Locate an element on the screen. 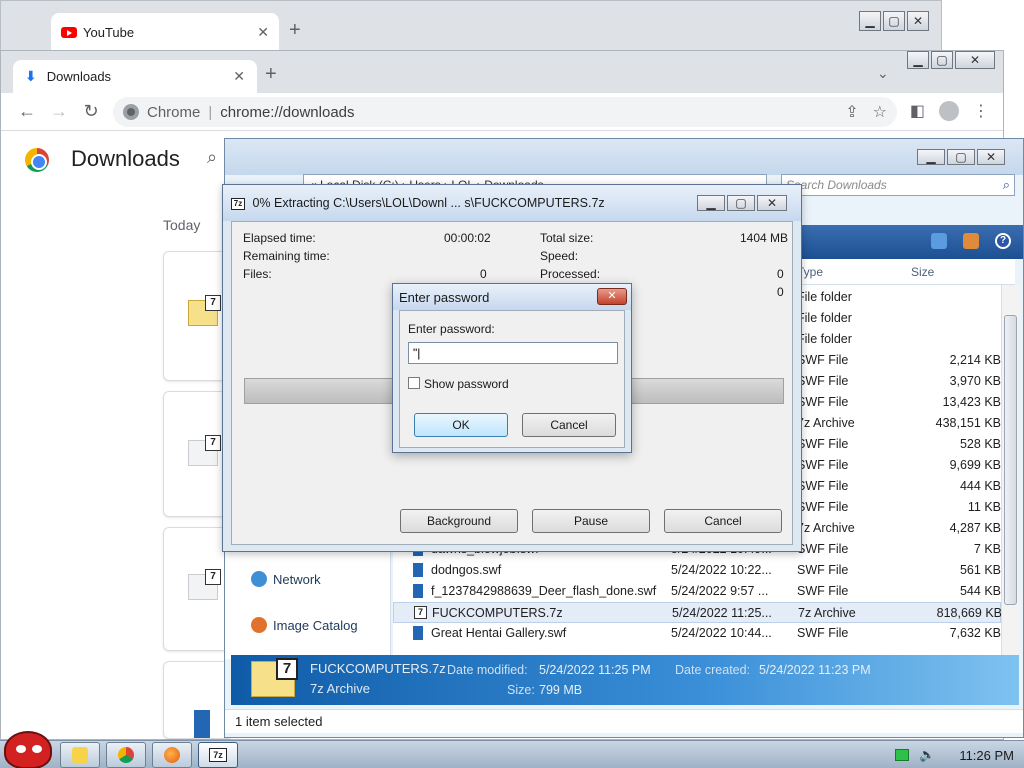  file-name: Great Hentai Gallery.swf is located at coordinates (499, 633).